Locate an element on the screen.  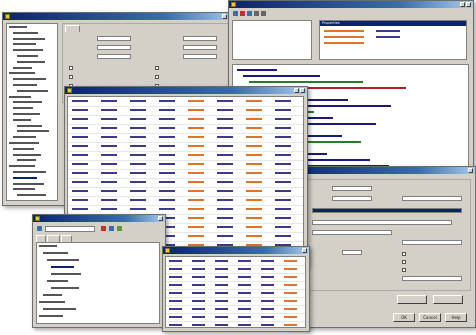
settings-tabs is located at coordinates (72, 28).